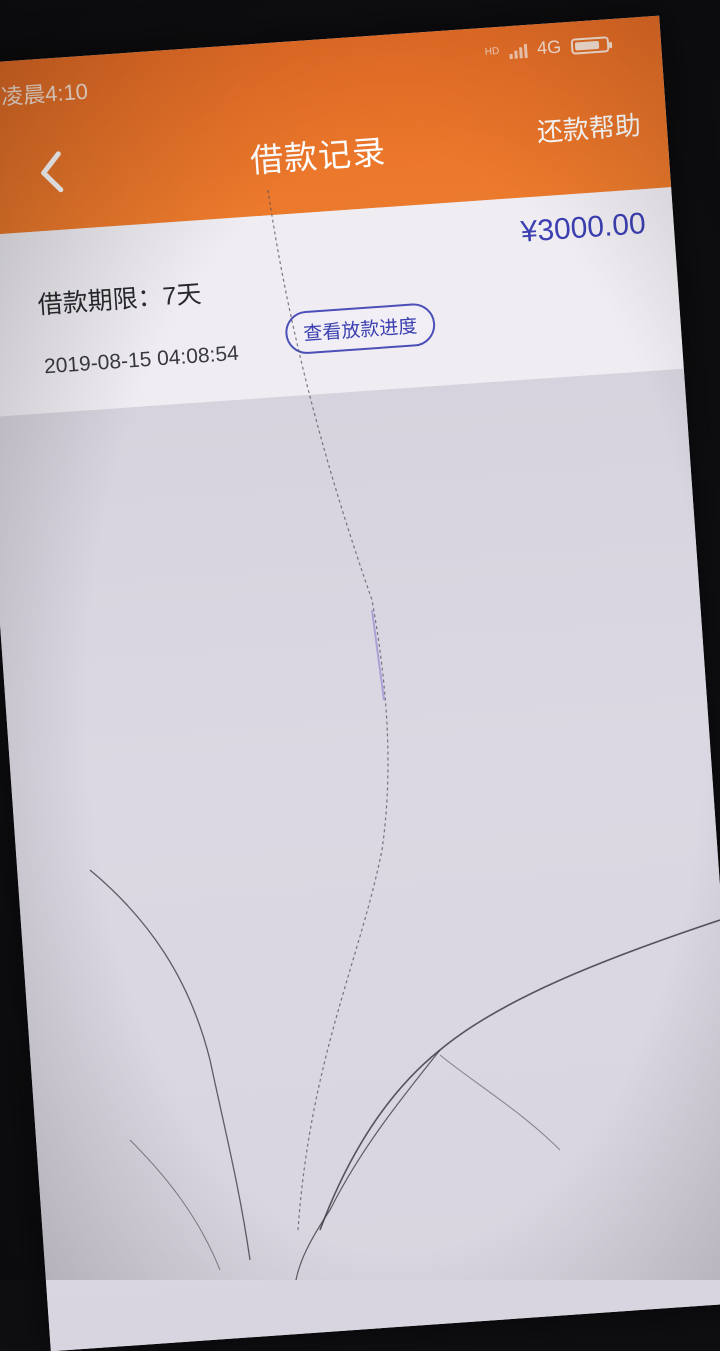 This screenshot has width=720, height=1351. What do you see at coordinates (583, 228) in the screenshot?
I see `loan-amount: ¥3000.00` at bounding box center [583, 228].